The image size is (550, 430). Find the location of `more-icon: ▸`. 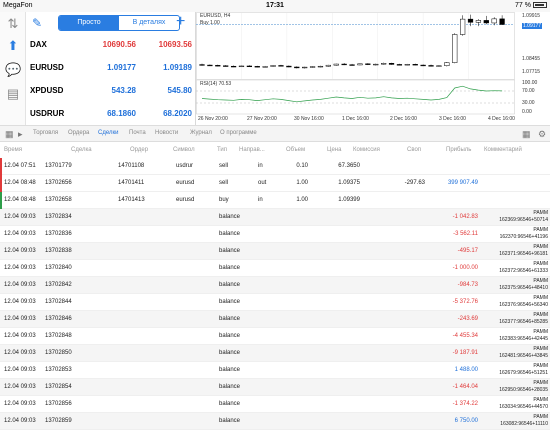

more-icon: ▸ is located at coordinates (20, 134).